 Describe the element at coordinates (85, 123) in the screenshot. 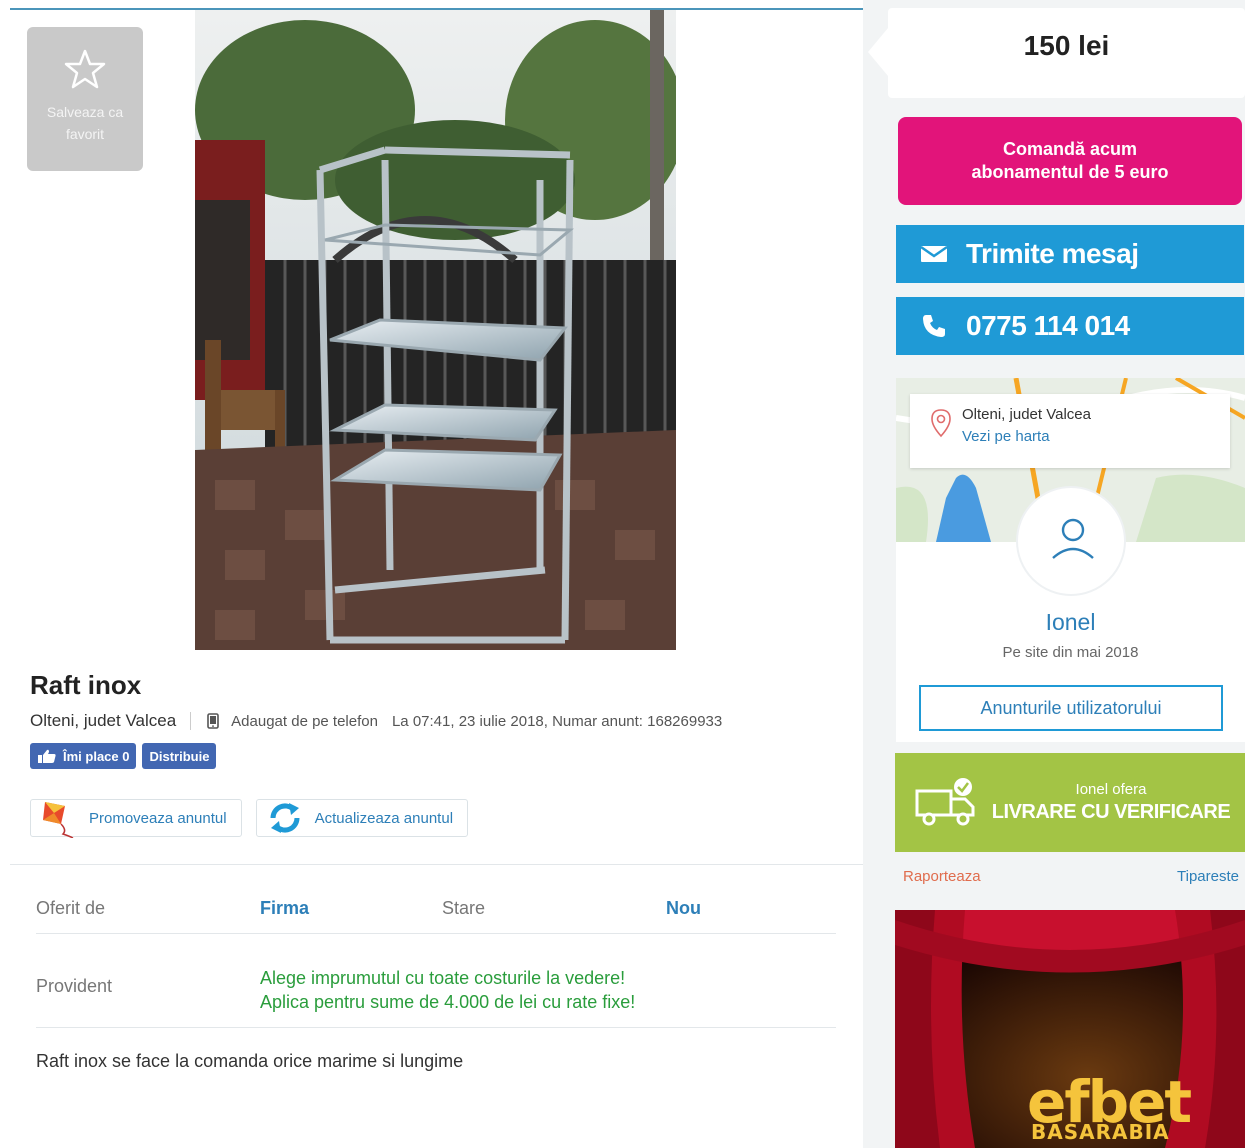

I see `save-favorite-label: Salveaza ca favorit` at that location.